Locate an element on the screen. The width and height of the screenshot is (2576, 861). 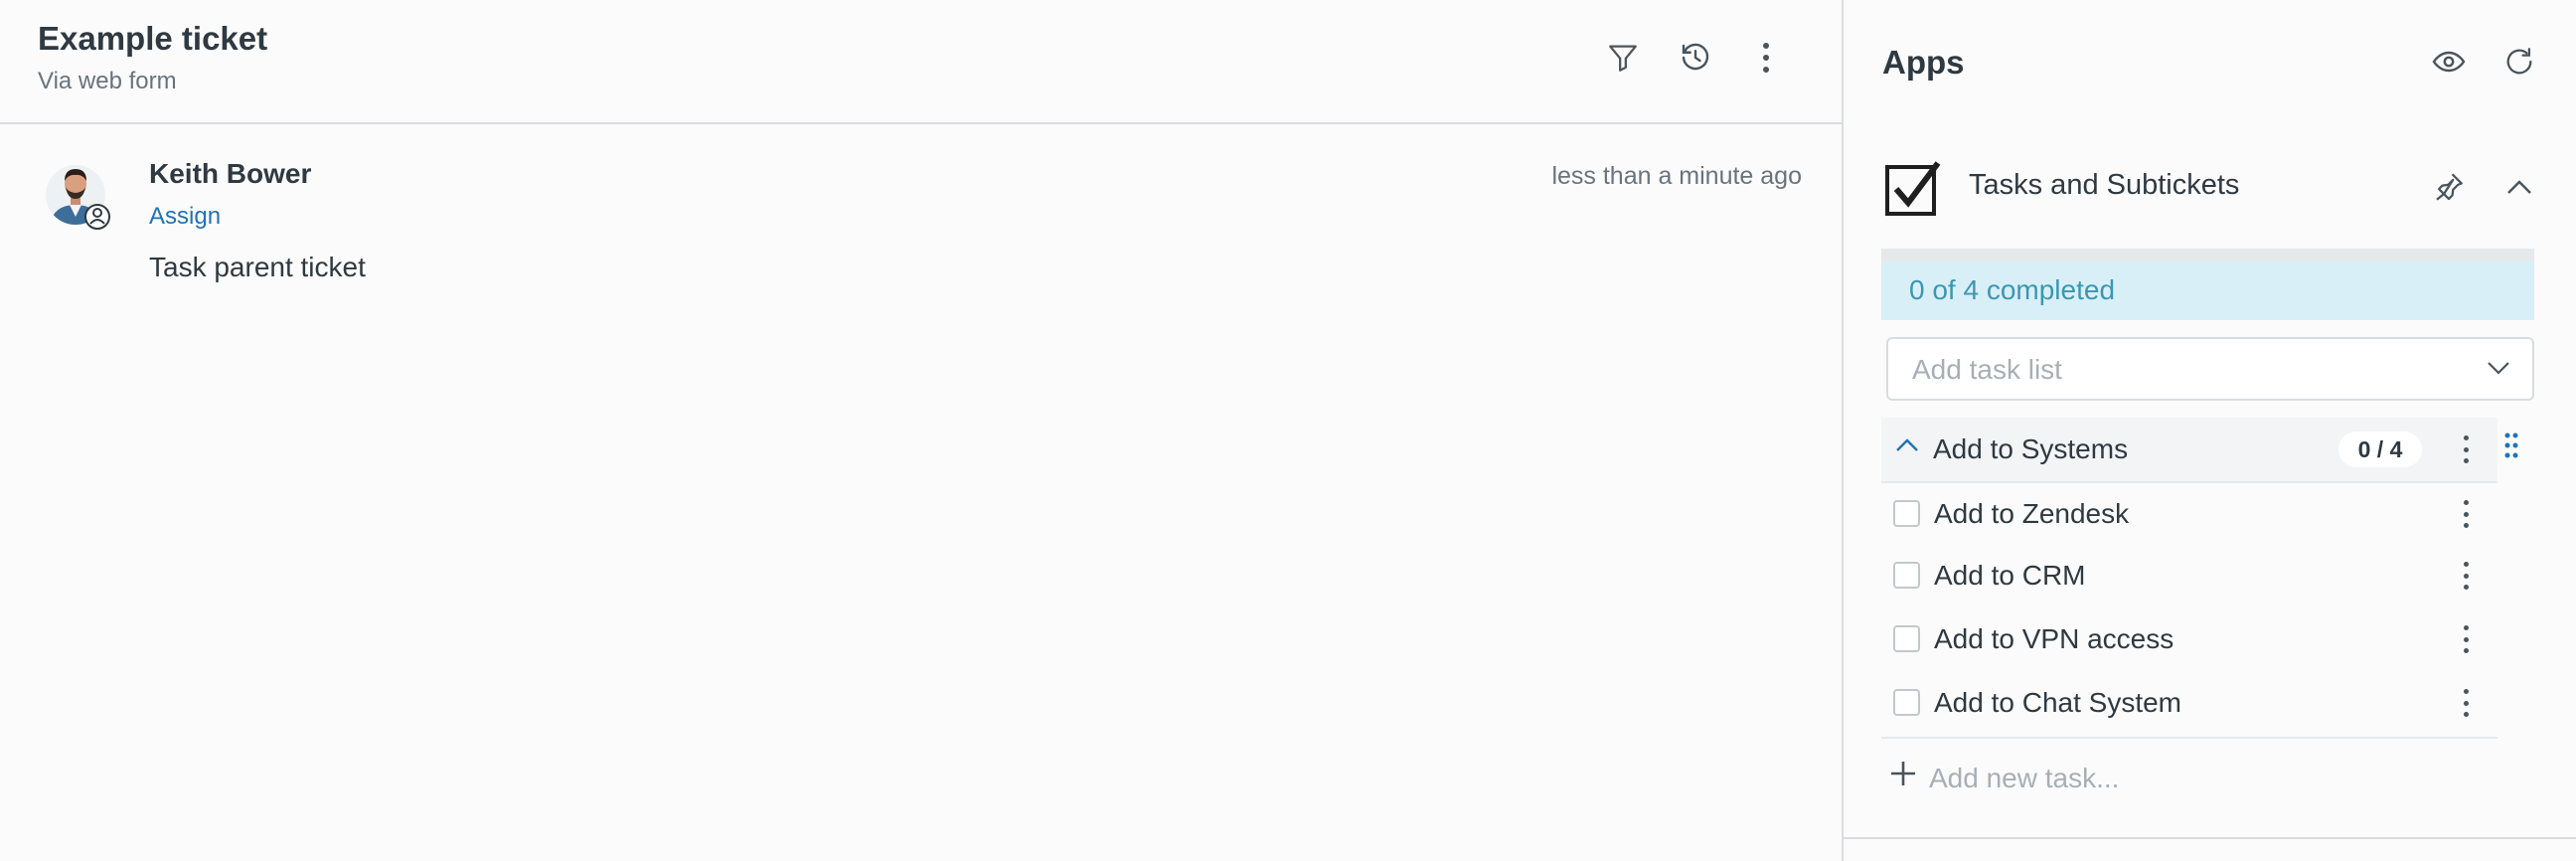
app-name: Tasks and Subtickets is located at coordinates (2104, 185).